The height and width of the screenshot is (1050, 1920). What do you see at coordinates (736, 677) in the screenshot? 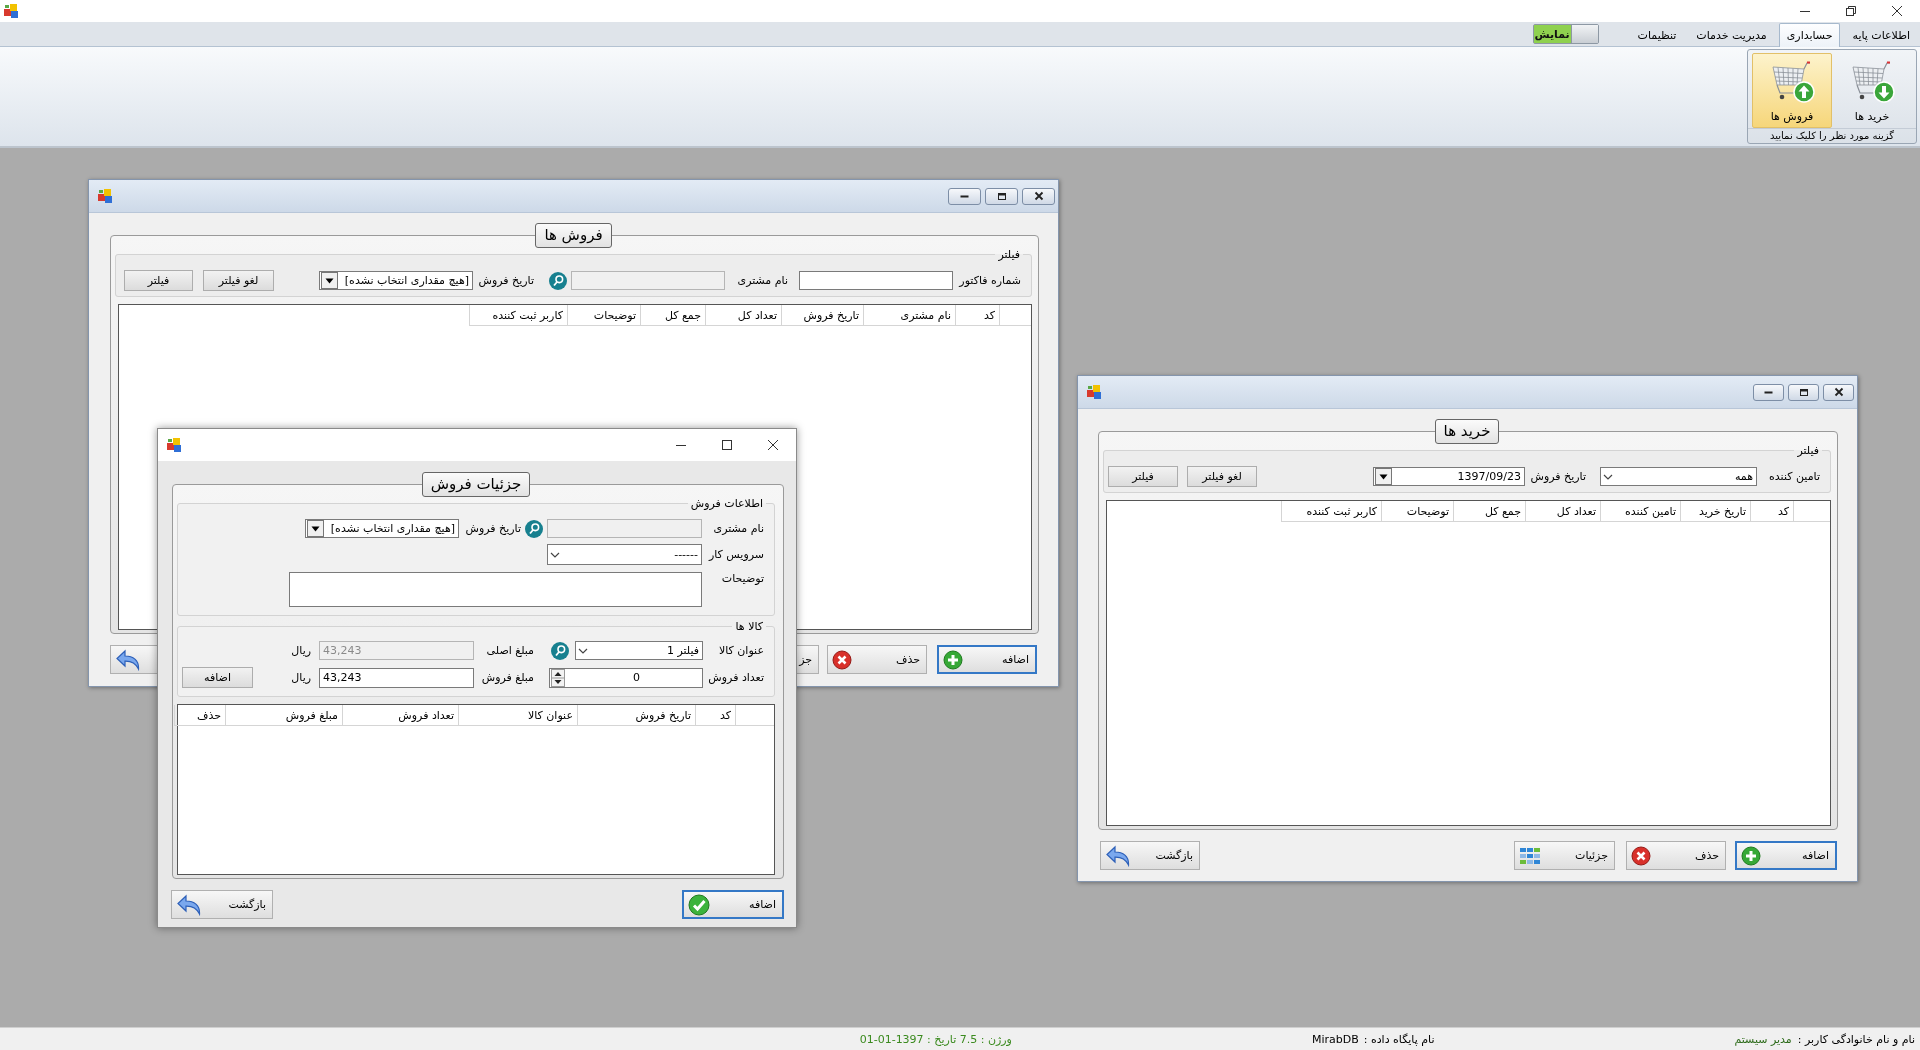
I see `field-label: تعداد فروش` at bounding box center [736, 677].